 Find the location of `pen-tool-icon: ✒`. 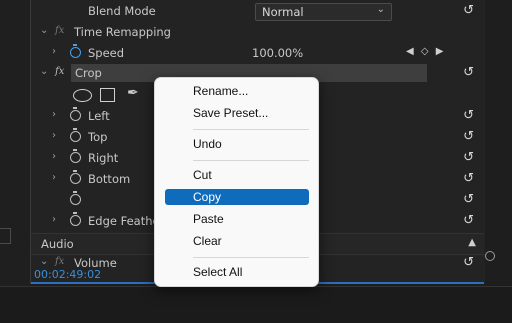

pen-tool-icon: ✒ is located at coordinates (133, 93).